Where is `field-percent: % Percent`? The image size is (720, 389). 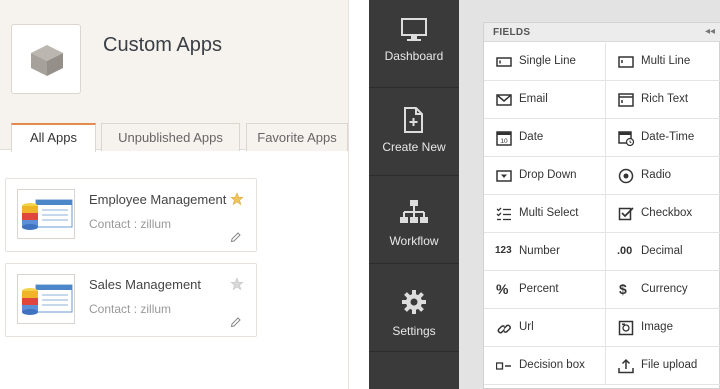 field-percent: % Percent is located at coordinates (545, 290).